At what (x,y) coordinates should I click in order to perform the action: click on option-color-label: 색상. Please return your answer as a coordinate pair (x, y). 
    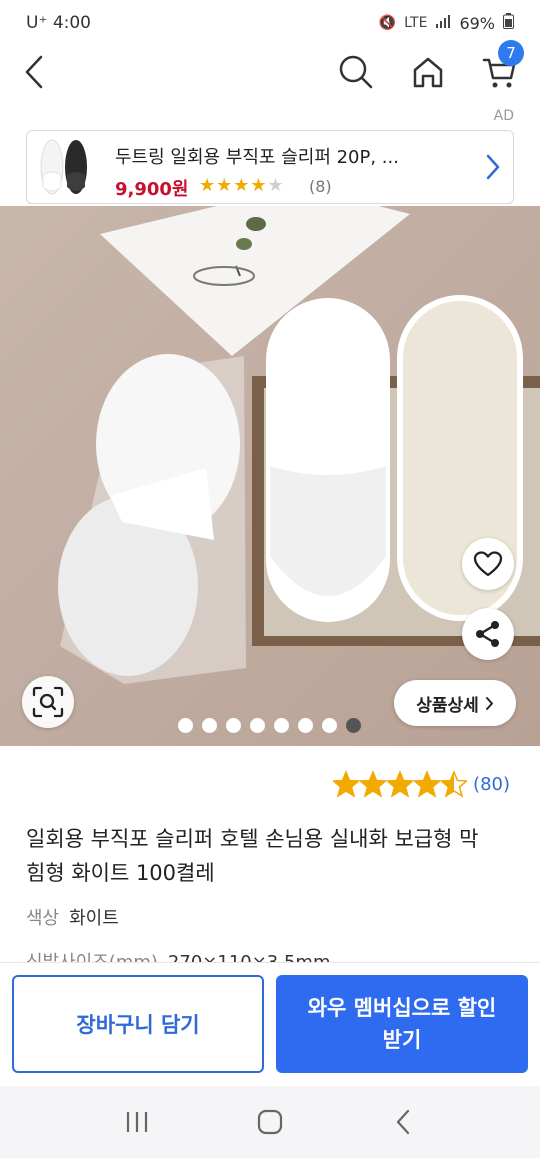
    Looking at the image, I should click on (43, 918).